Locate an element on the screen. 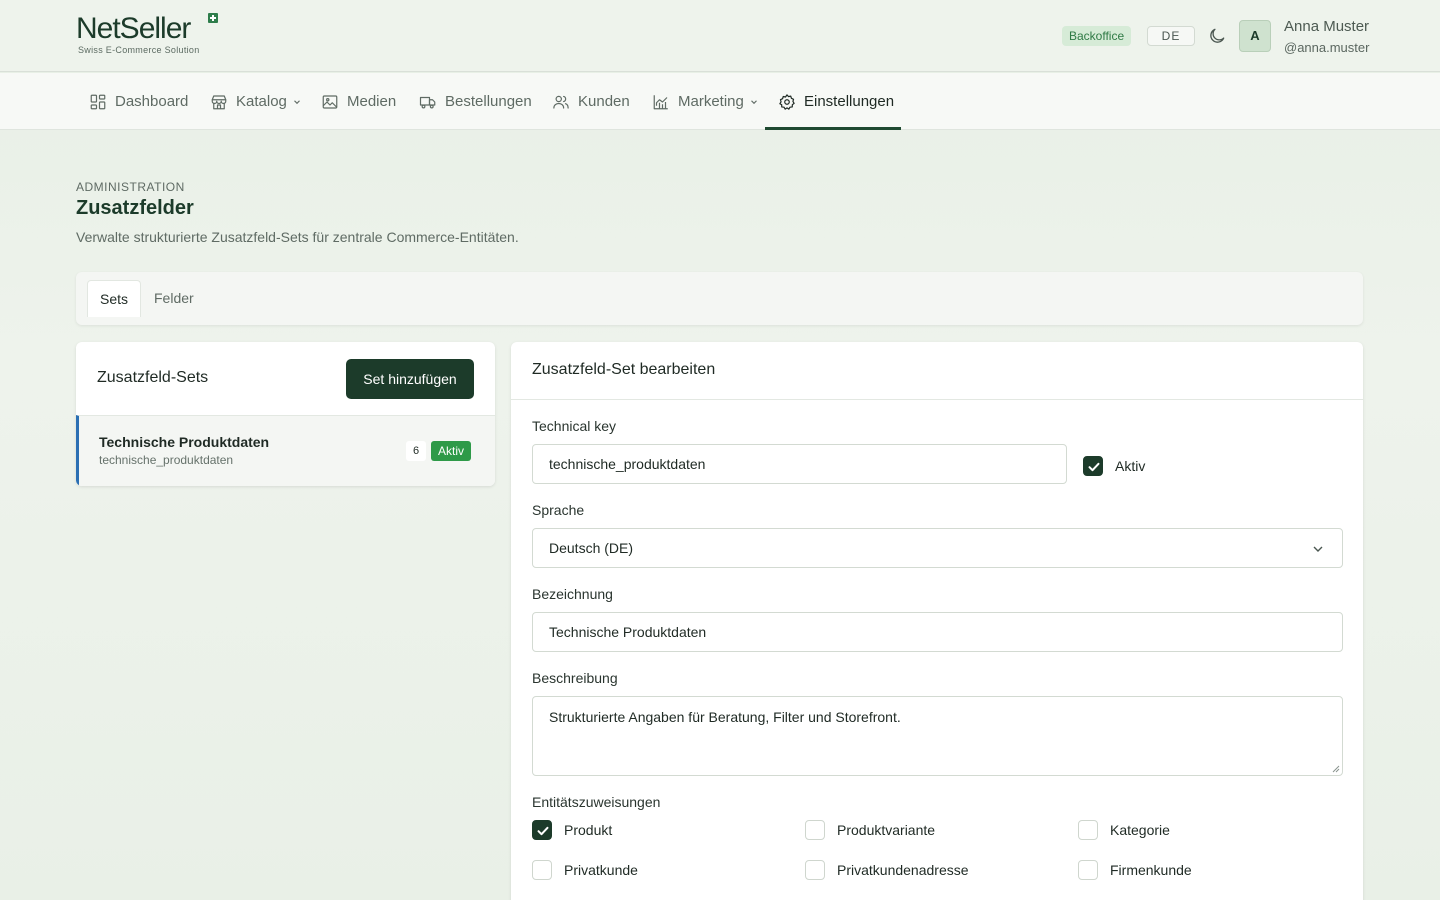 Image resolution: width=1440 pixels, height=900 pixels. assignment-checkbox-produkt is located at coordinates (542, 830).